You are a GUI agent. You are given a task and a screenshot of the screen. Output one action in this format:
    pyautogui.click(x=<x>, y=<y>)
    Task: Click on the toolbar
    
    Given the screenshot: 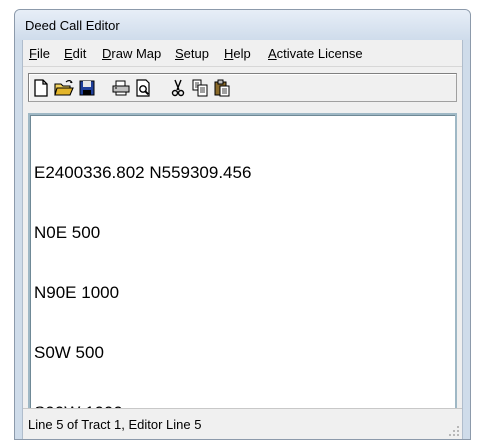 What is the action you would take?
    pyautogui.click(x=242, y=87)
    